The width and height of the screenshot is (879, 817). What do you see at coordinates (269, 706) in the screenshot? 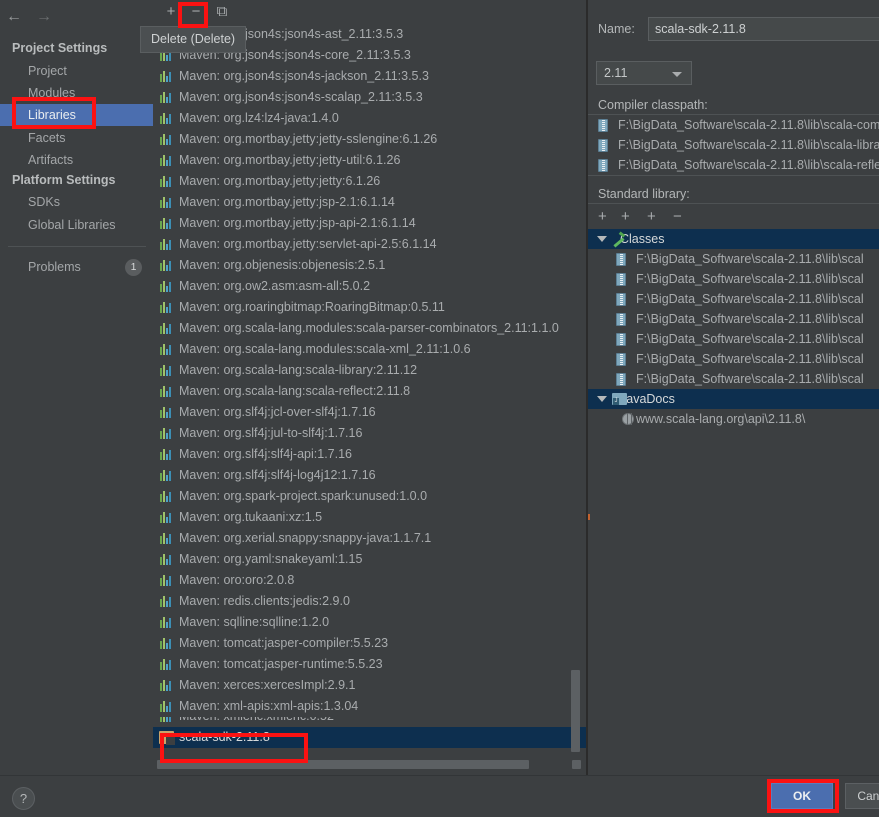
I see `list-item-label: Maven: xml-apis:xml-apis:1.3.04` at bounding box center [269, 706].